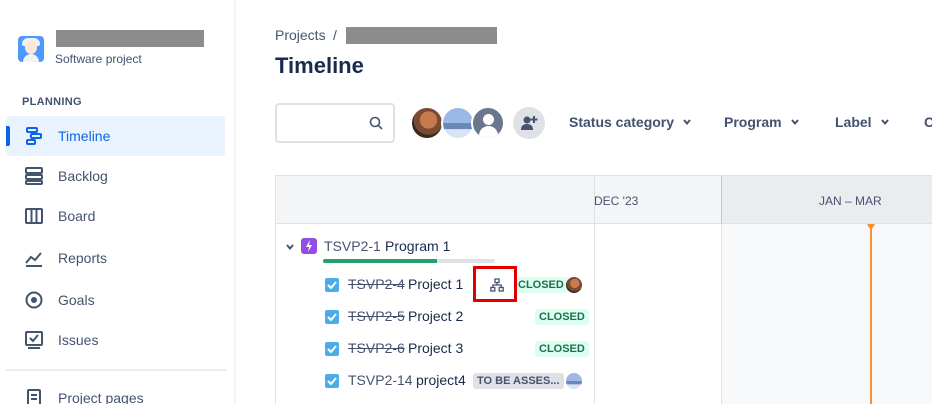 Image resolution: width=932 pixels, height=404 pixels. I want to click on goals-icon, so click(34, 300).